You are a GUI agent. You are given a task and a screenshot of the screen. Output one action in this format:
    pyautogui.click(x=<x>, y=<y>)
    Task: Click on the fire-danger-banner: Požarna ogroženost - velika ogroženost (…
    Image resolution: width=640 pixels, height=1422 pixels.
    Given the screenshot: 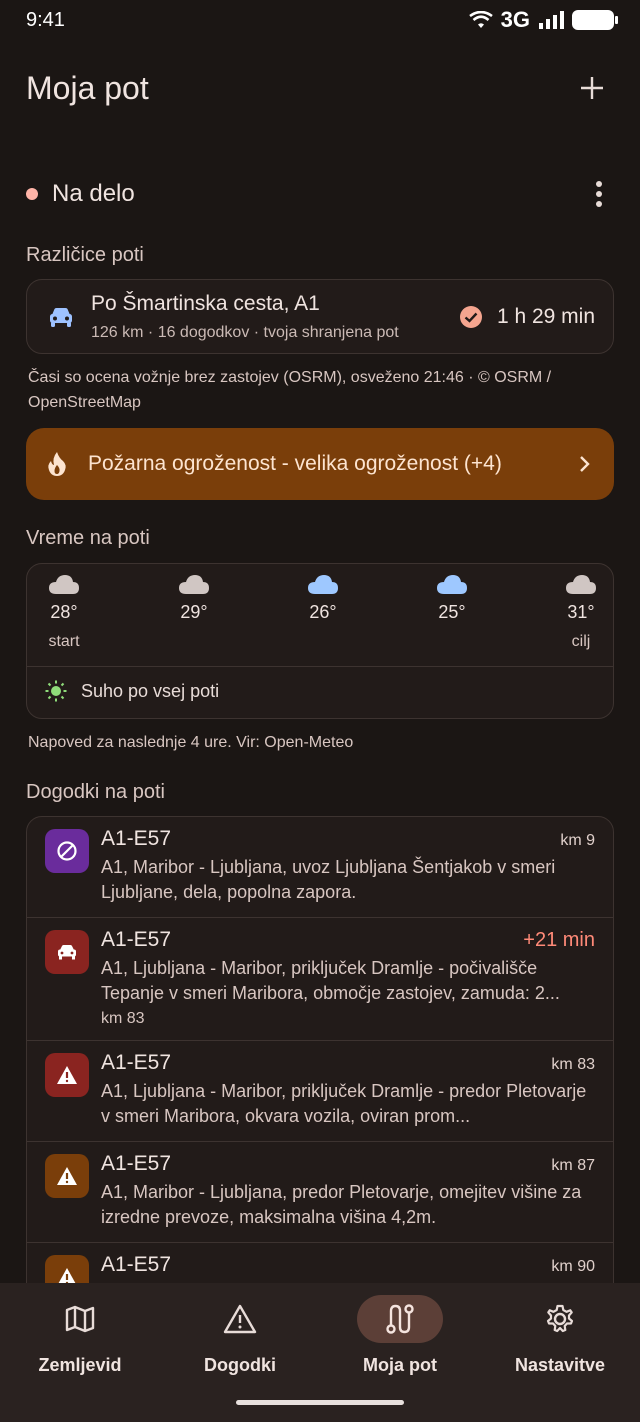 What is the action you would take?
    pyautogui.click(x=320, y=464)
    